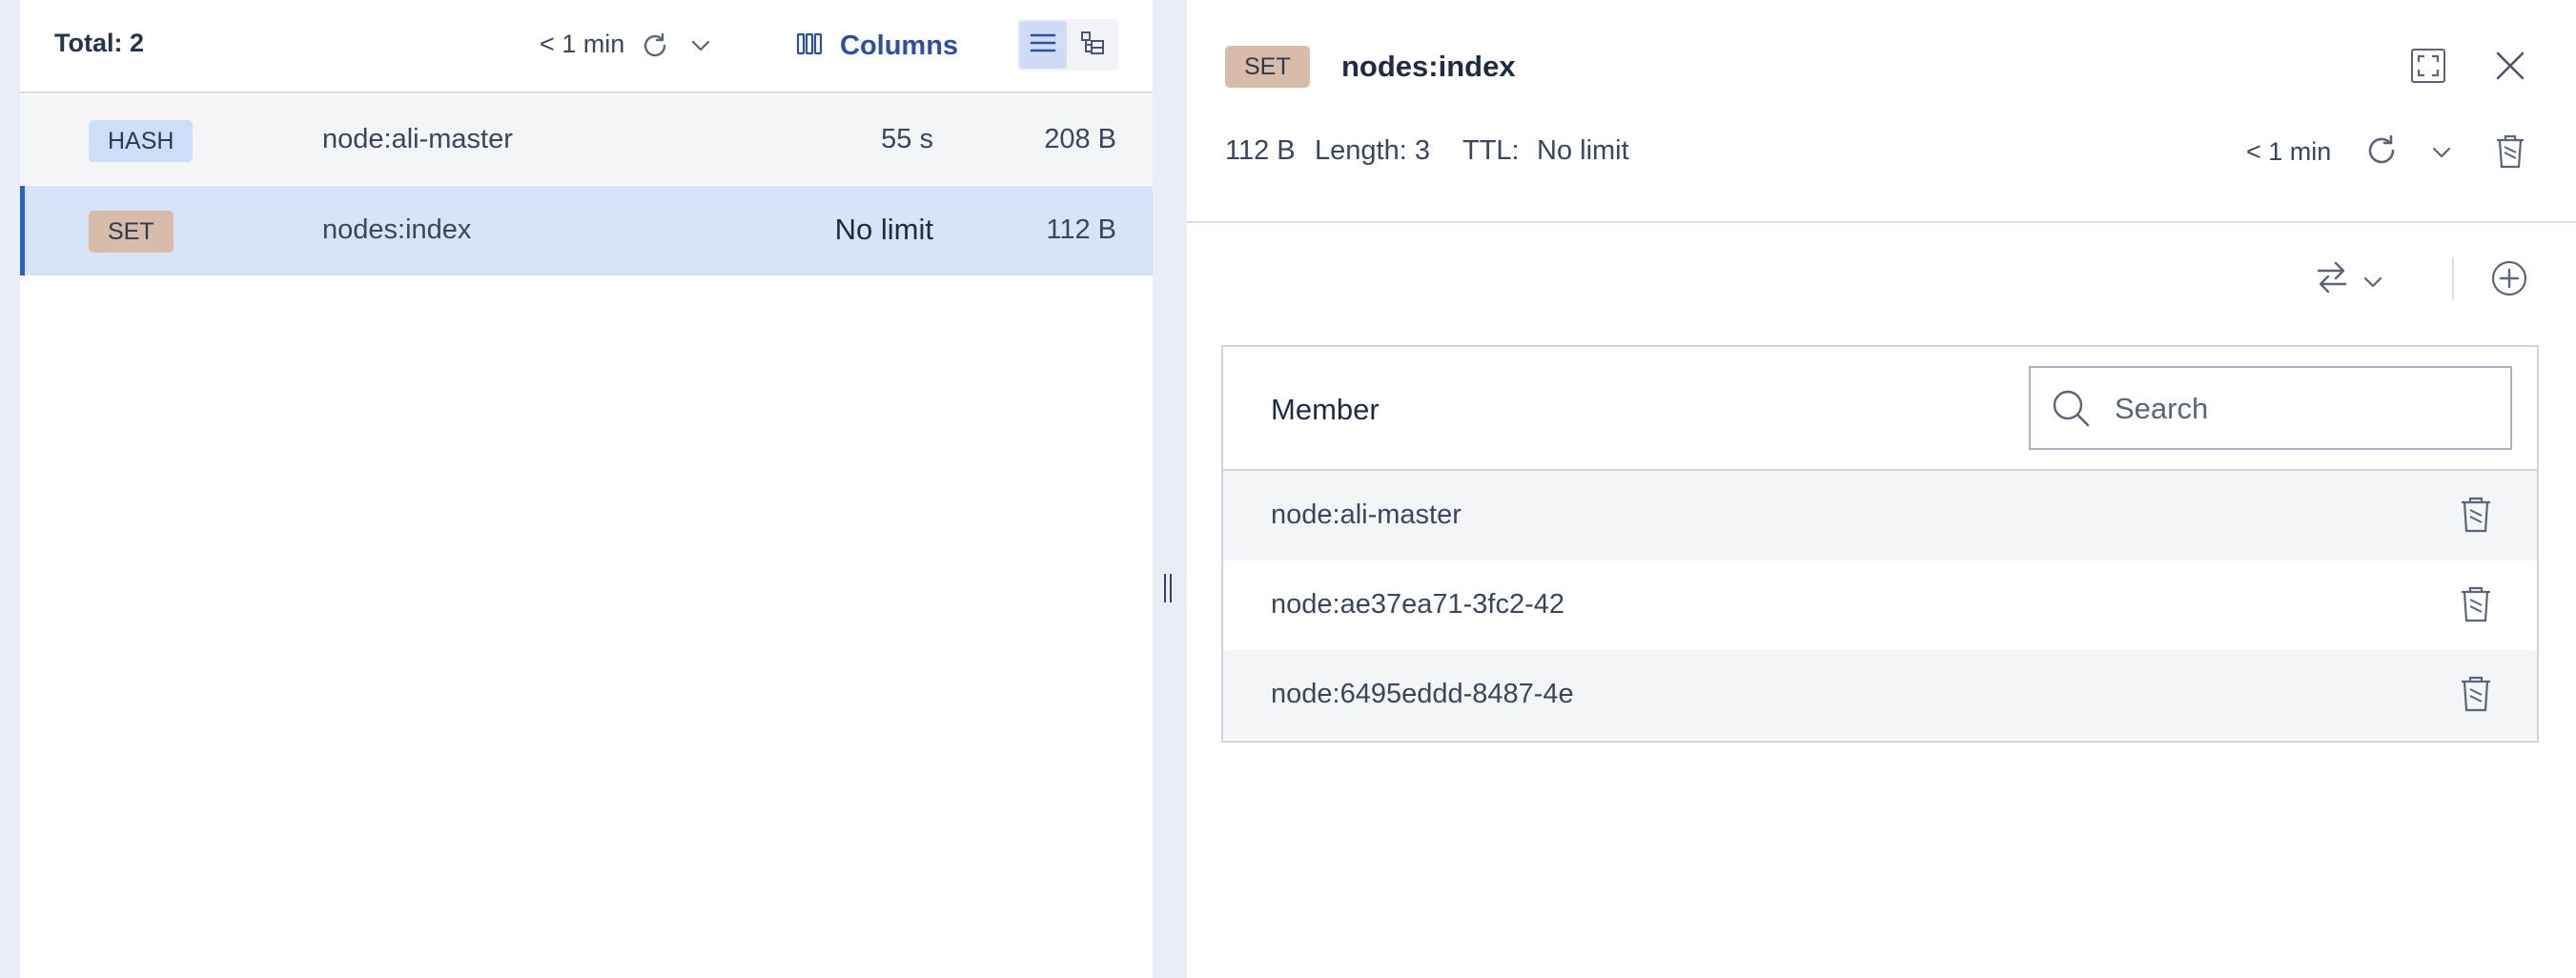 This screenshot has height=978, width=2576. What do you see at coordinates (809, 46) in the screenshot?
I see `columns-icon` at bounding box center [809, 46].